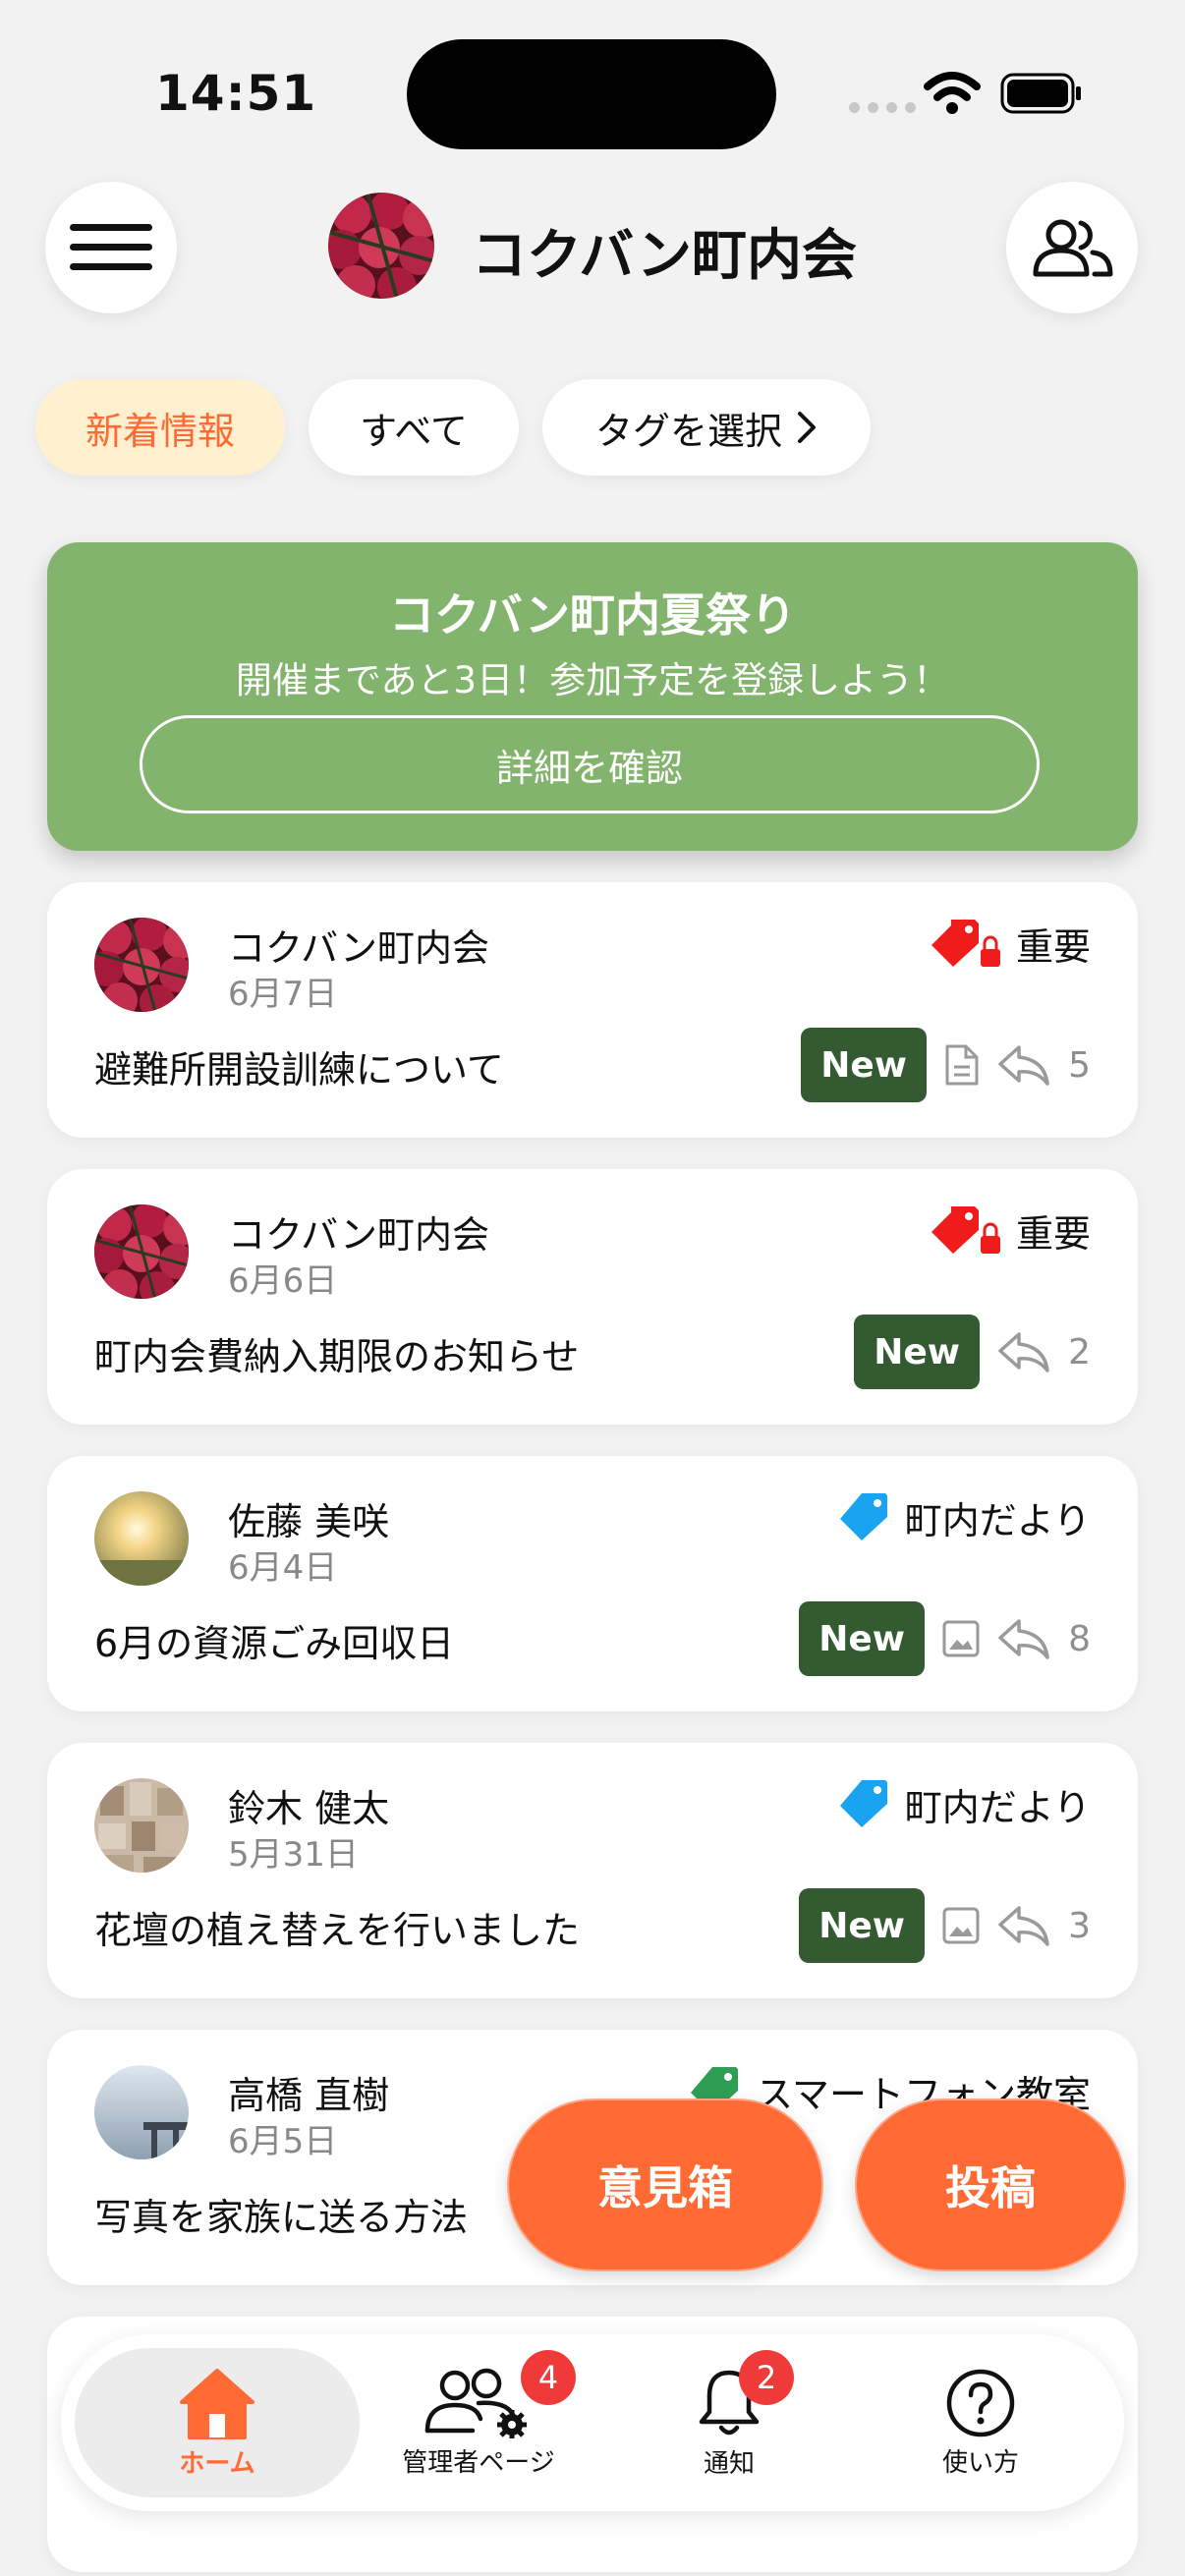 Image resolution: width=1185 pixels, height=2576 pixels. What do you see at coordinates (592, 1870) in the screenshot?
I see `post-card: 鈴木 健太 5月31日 町内だより 花壇の植え替えを行いました New 3` at bounding box center [592, 1870].